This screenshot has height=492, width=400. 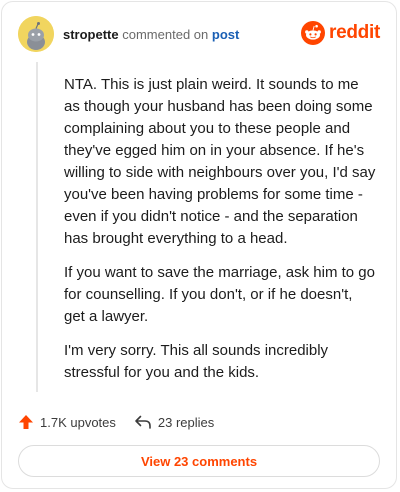 I want to click on upvote-count: 1.7K upvotes, so click(x=78, y=422).